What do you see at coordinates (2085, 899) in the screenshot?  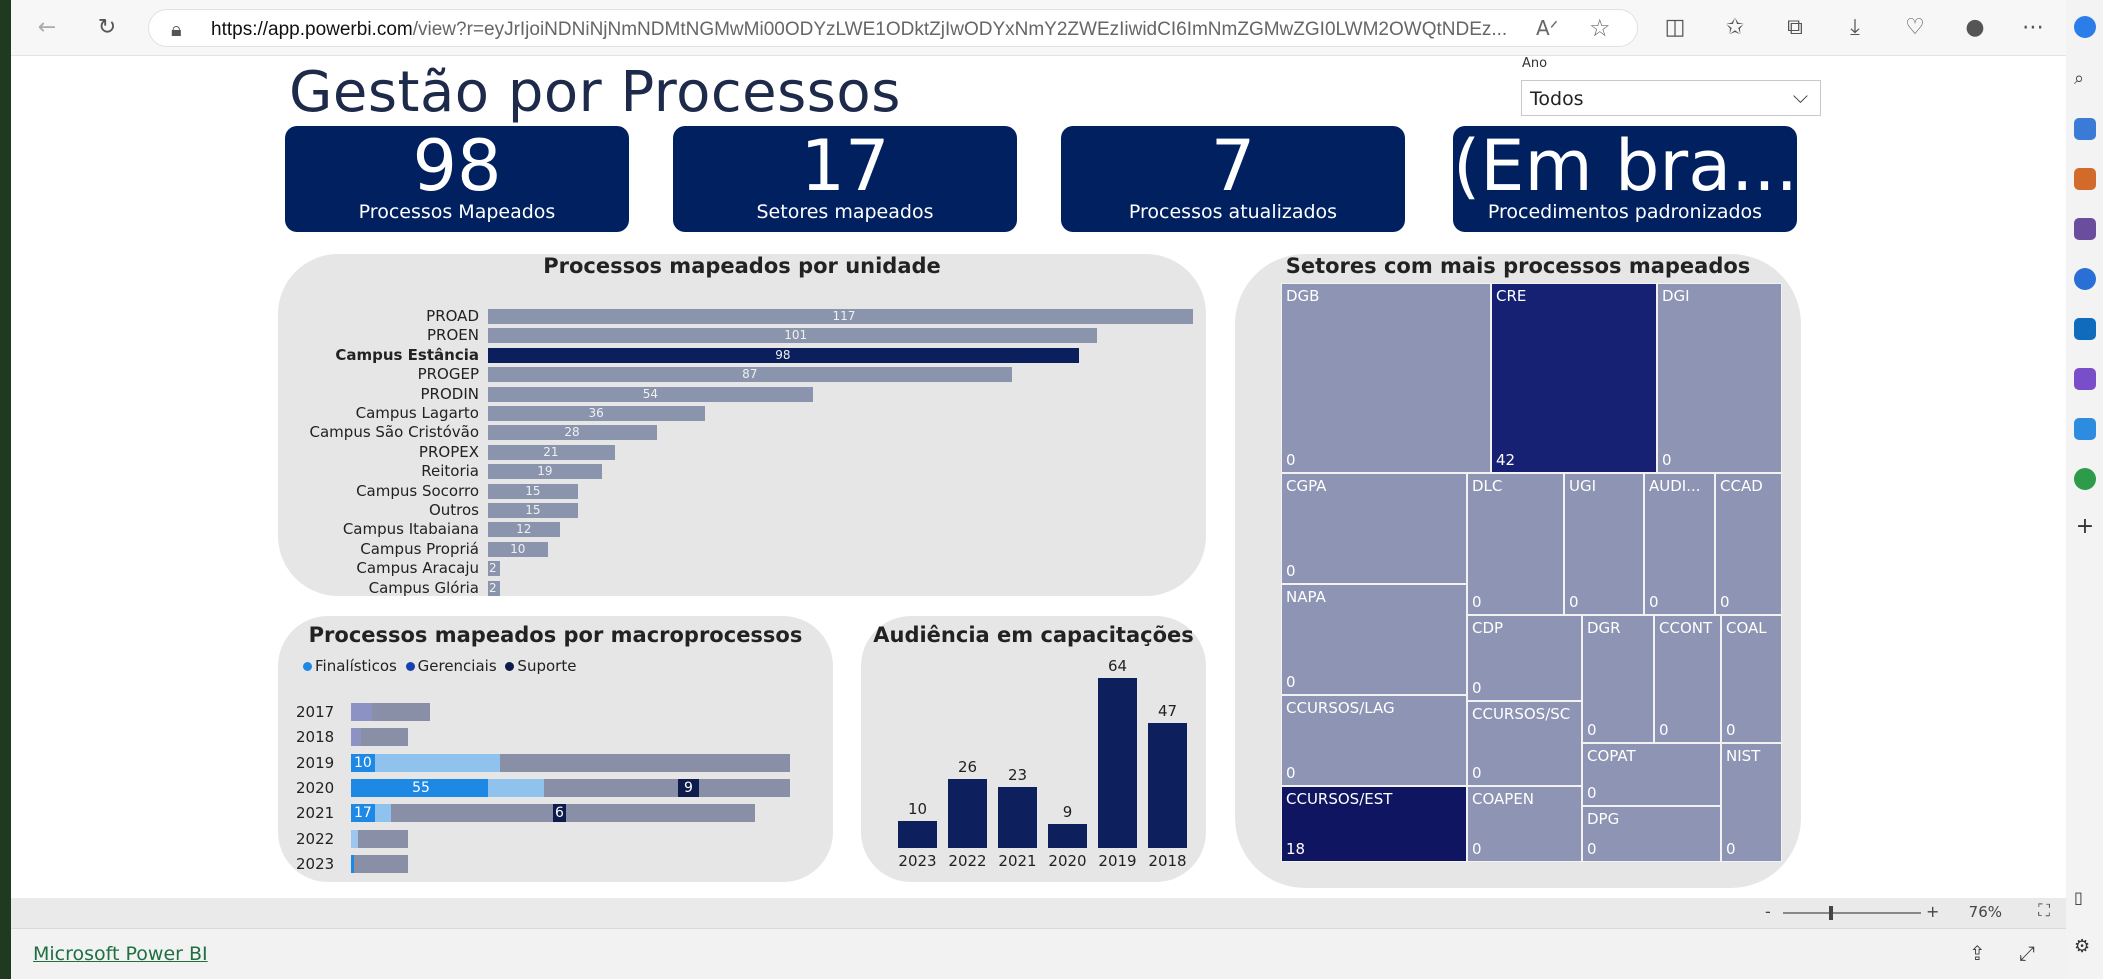 I see `sidebar-toggle-icon: ▯` at bounding box center [2085, 899].